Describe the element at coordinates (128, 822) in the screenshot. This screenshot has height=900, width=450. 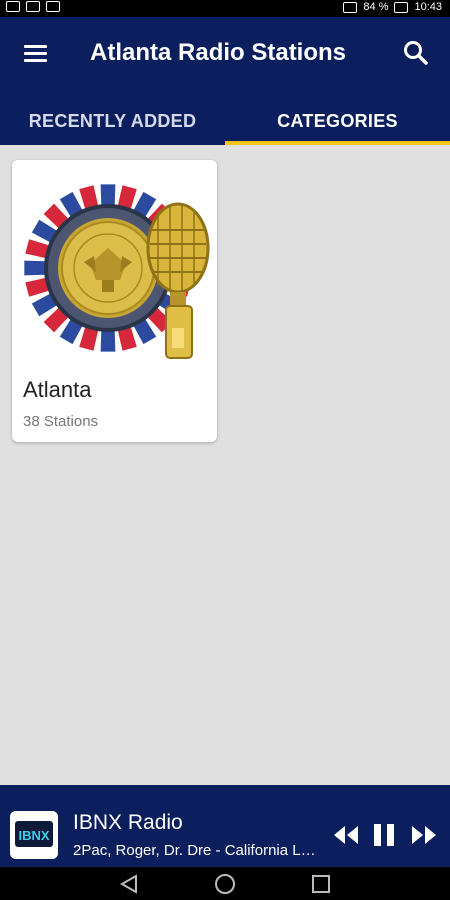
I see `station-name: IBNX Radio` at that location.